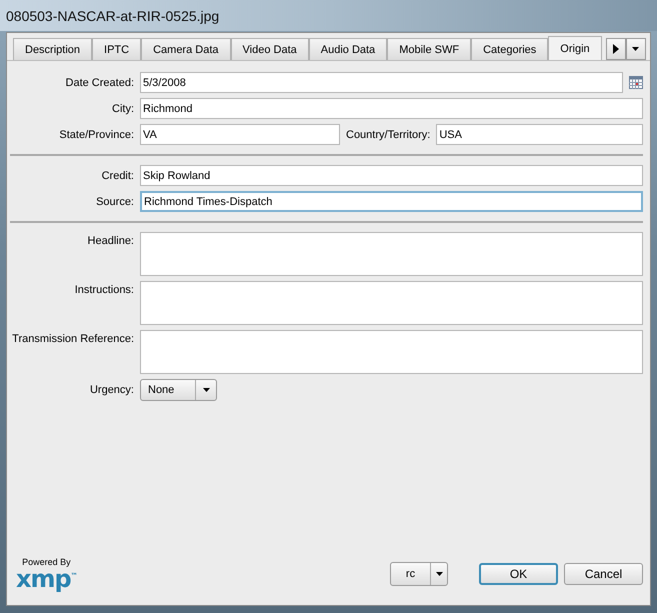  What do you see at coordinates (348, 49) in the screenshot?
I see `tab: Audio Data` at bounding box center [348, 49].